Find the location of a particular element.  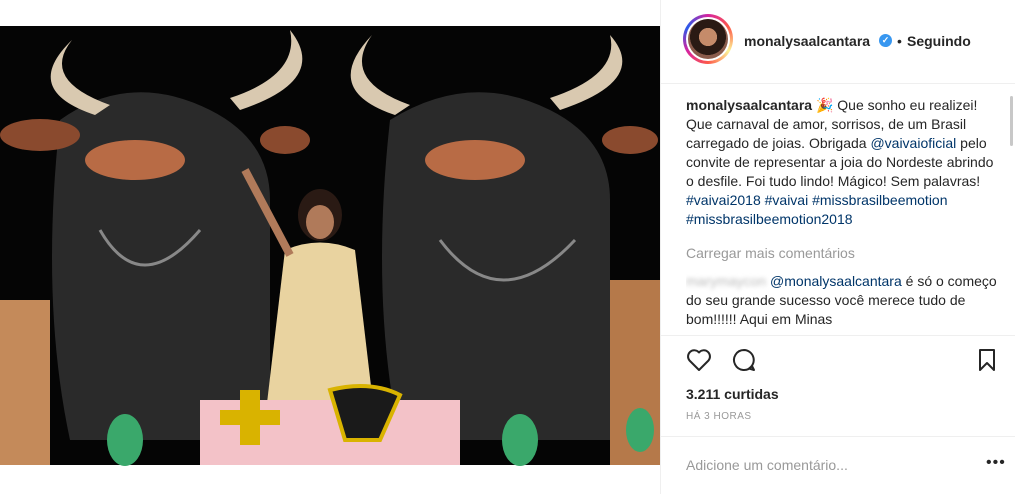

caption-username: monalysaalcantara is located at coordinates (749, 105).